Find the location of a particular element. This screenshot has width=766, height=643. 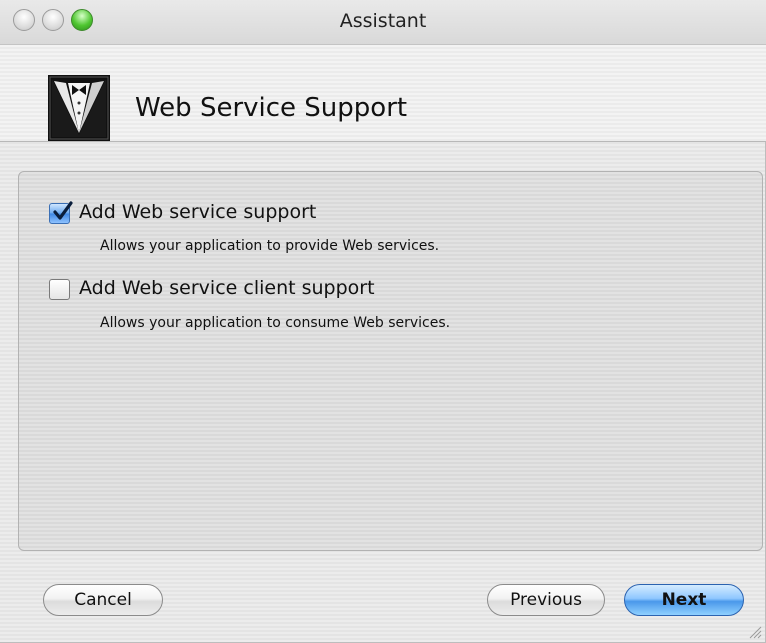

title-bar: Assistant is located at coordinates (383, 22).